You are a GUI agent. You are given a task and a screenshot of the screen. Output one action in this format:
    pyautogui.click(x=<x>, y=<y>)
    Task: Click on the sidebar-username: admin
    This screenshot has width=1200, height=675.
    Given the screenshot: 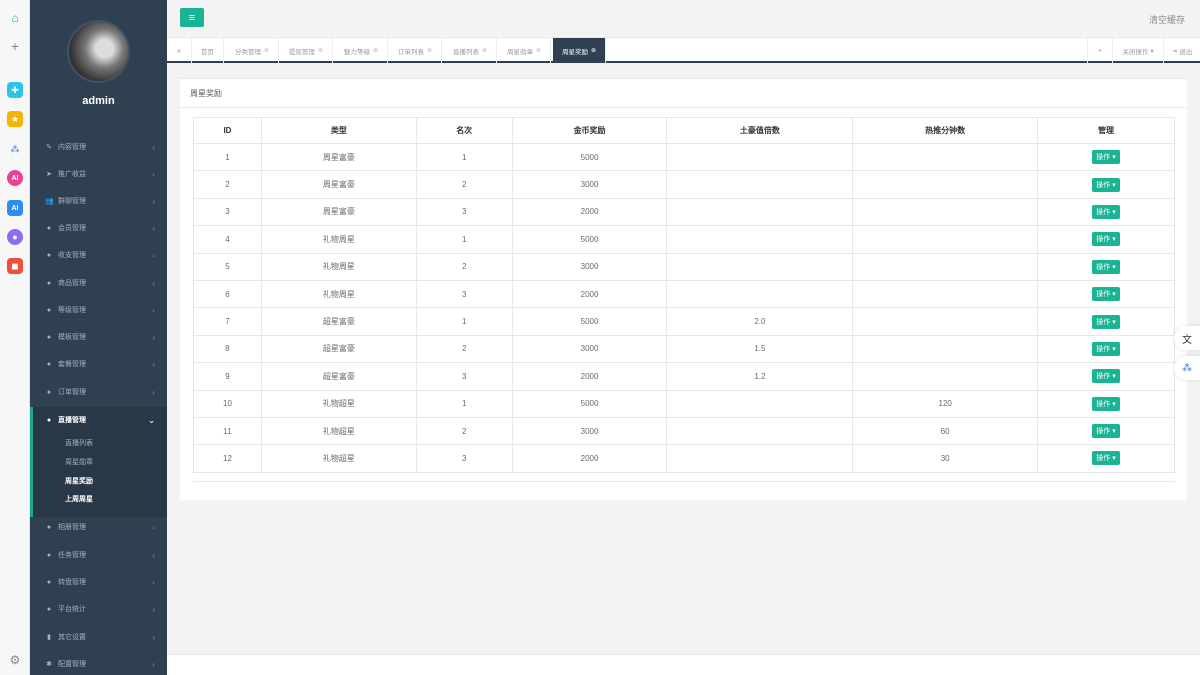 What is the action you would take?
    pyautogui.click(x=98, y=101)
    